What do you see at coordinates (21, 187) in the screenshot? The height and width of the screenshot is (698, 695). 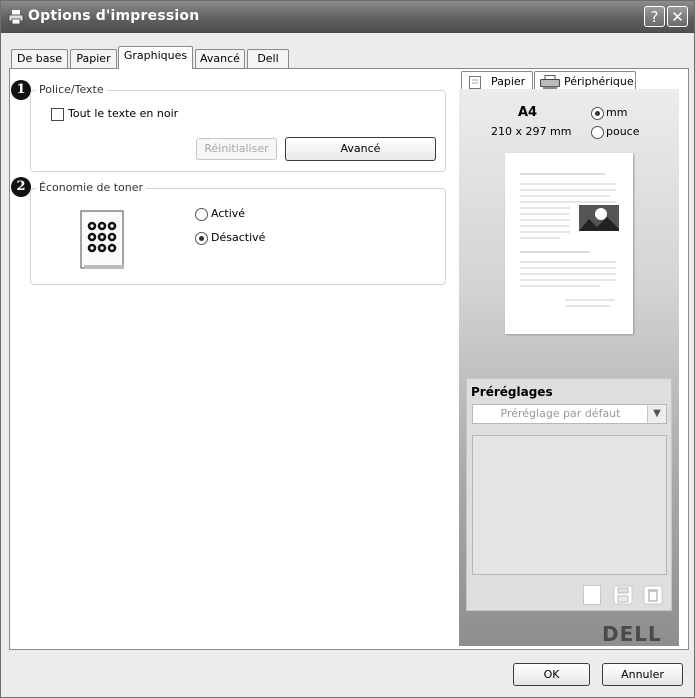 I see `section-badge-2: 2` at bounding box center [21, 187].